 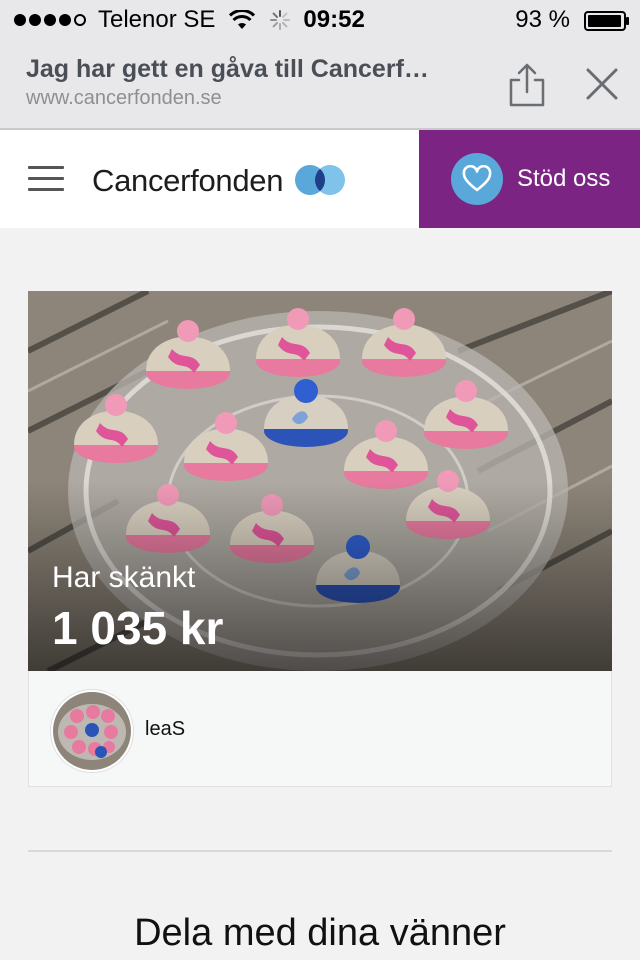 What do you see at coordinates (157, 19) in the screenshot?
I see `carrier-name: Telenor SE` at bounding box center [157, 19].